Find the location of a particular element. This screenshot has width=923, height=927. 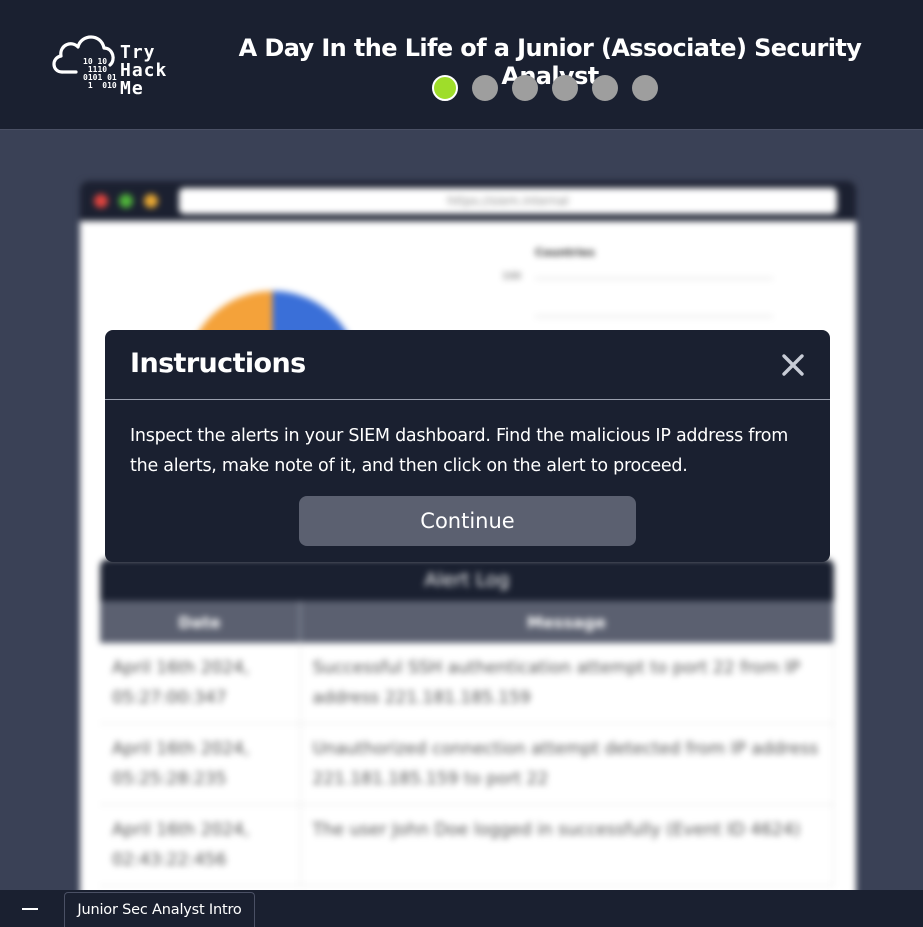

browser-toolbar: https://siem.internal is located at coordinates (468, 201).